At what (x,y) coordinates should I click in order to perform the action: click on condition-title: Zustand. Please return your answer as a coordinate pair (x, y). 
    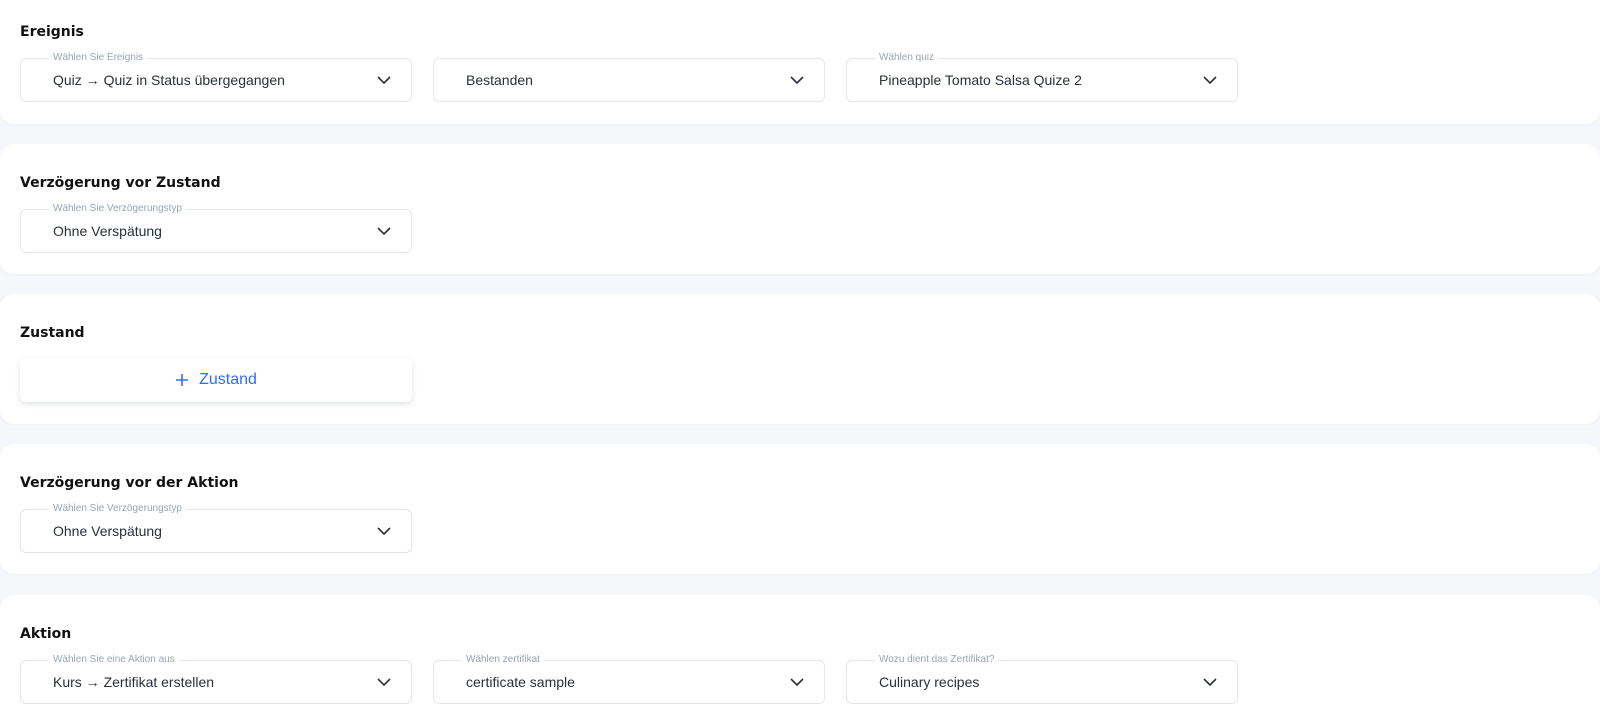
    Looking at the image, I should click on (52, 333).